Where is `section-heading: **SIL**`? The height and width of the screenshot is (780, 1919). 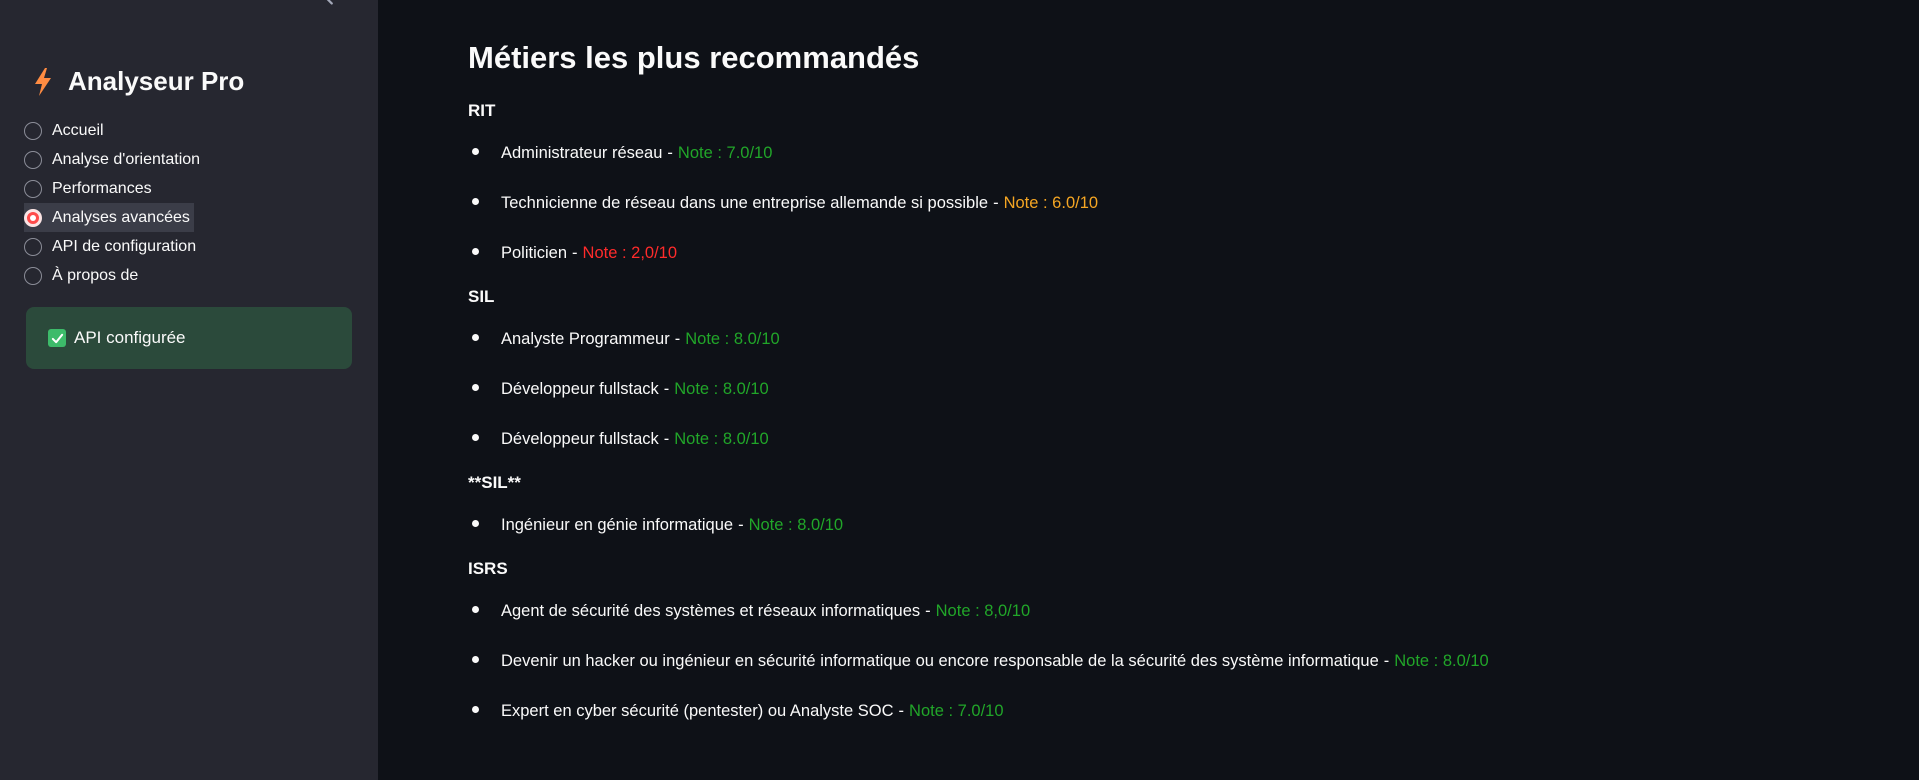
section-heading: **SIL** is located at coordinates (494, 482).